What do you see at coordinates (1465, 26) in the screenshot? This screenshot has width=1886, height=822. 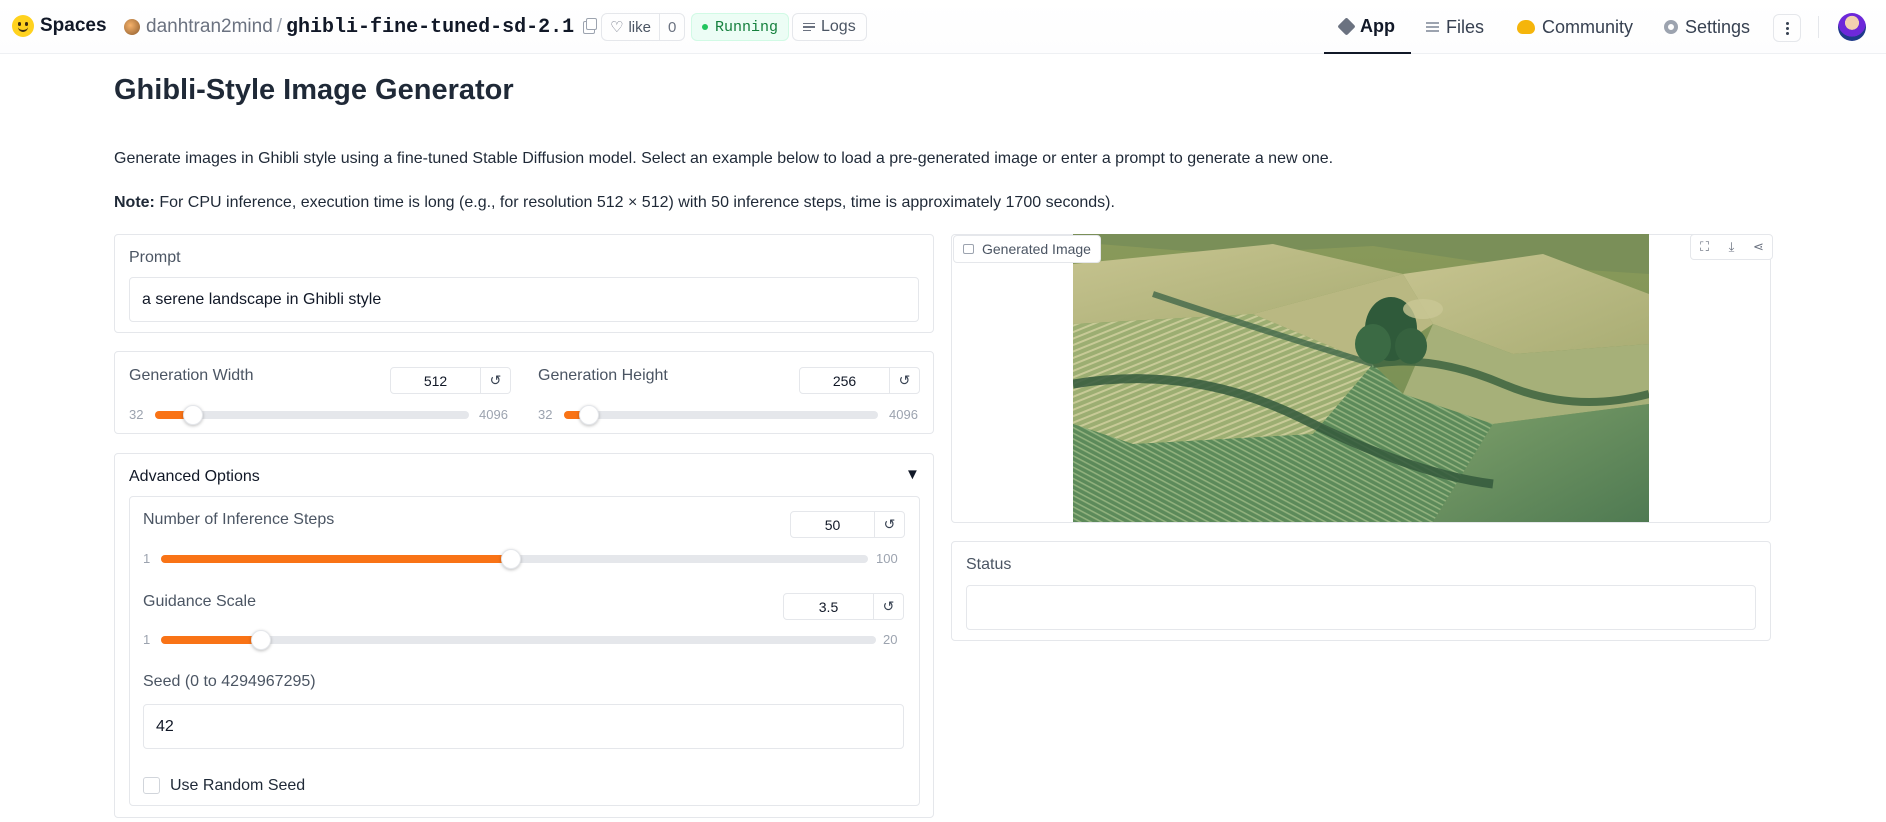 I see `tab-files-label: Files` at bounding box center [1465, 26].